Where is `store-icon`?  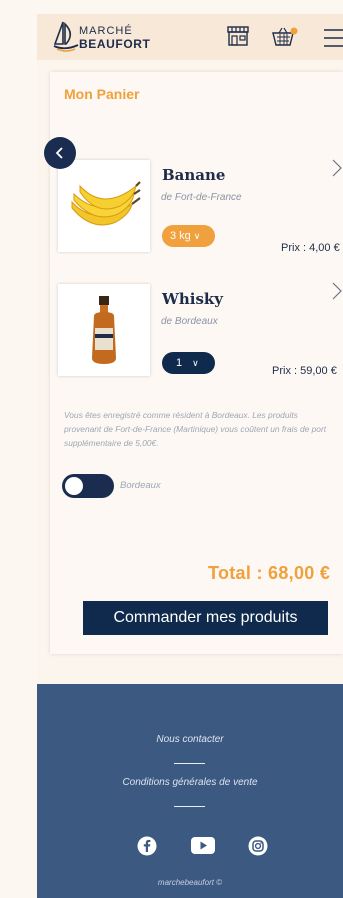
store-icon is located at coordinates (238, 36).